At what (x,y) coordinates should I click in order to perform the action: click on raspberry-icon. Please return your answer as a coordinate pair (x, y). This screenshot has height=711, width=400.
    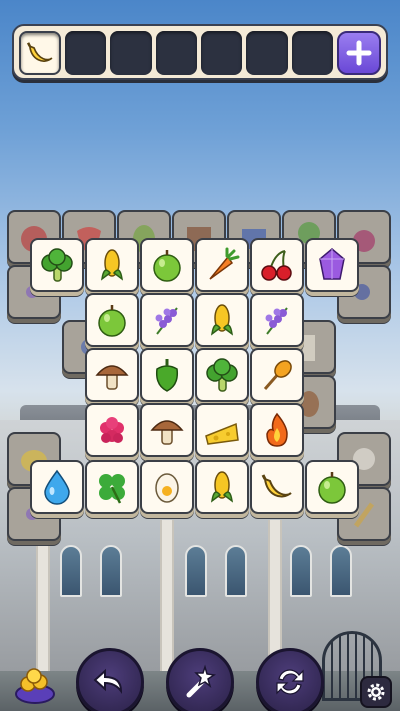
    Looking at the image, I should click on (112, 430).